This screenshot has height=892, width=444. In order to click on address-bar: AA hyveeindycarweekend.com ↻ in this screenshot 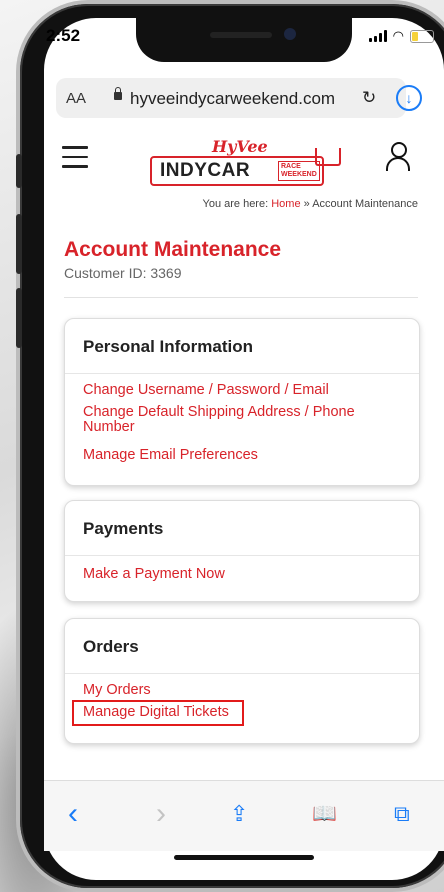, I will do `click(231, 98)`.